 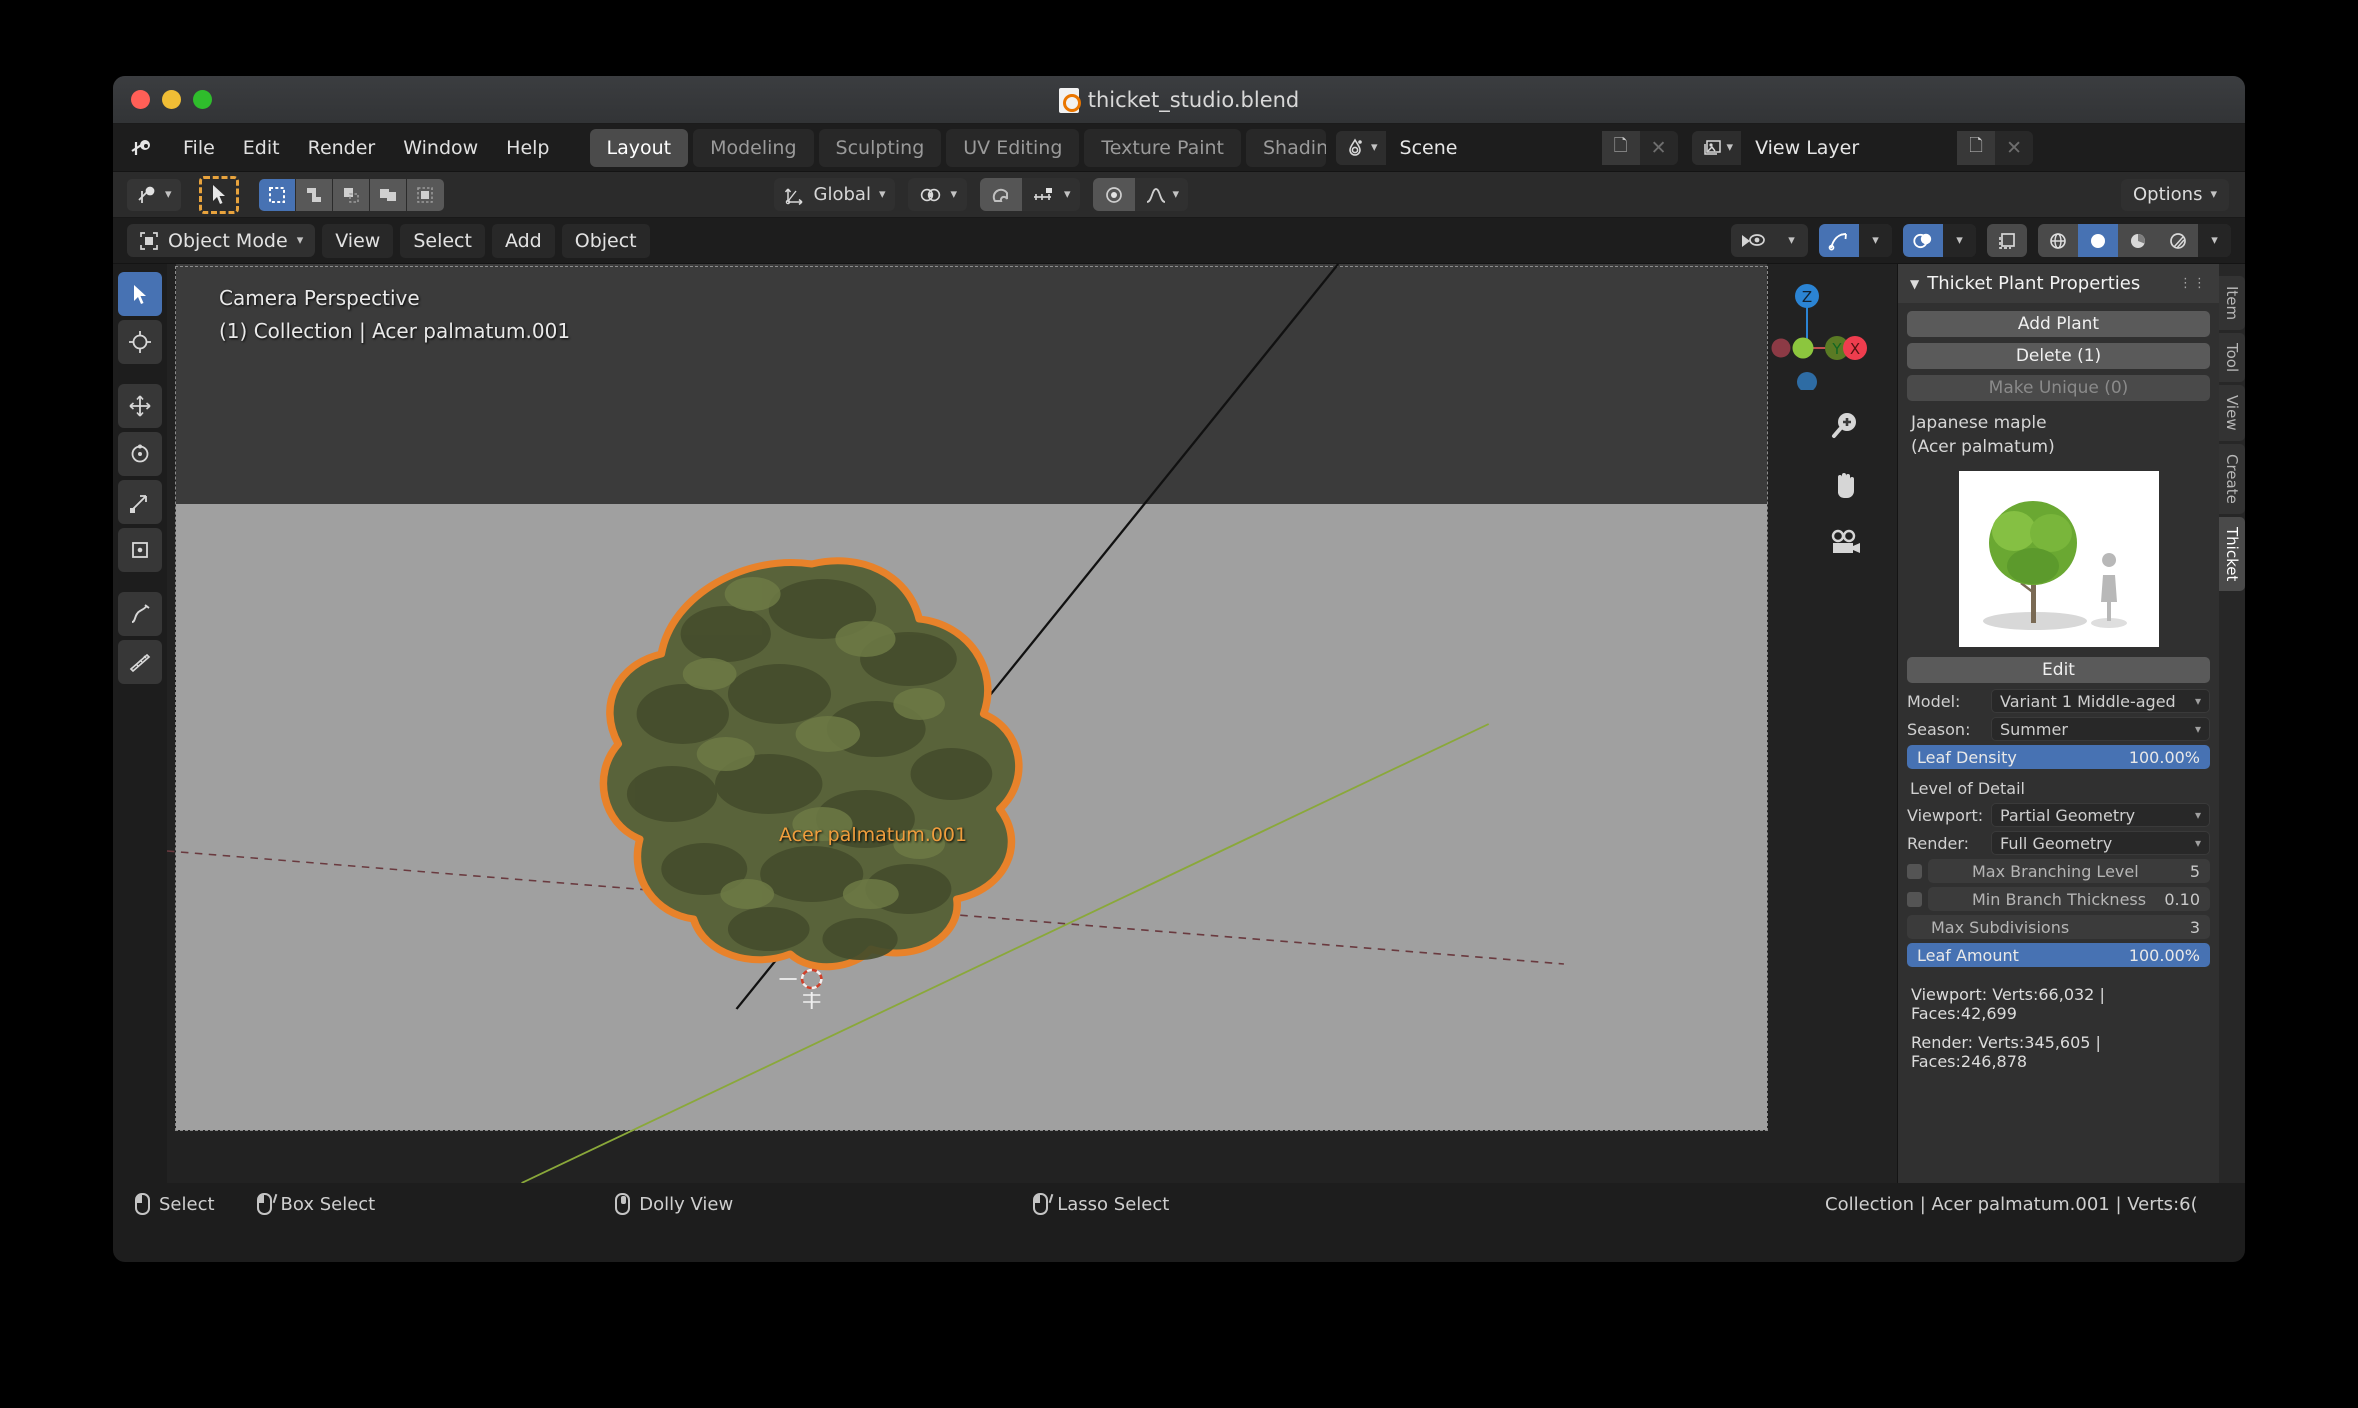 What do you see at coordinates (2175, 194) in the screenshot?
I see `viewport-options-dropdown: Options ▾` at bounding box center [2175, 194].